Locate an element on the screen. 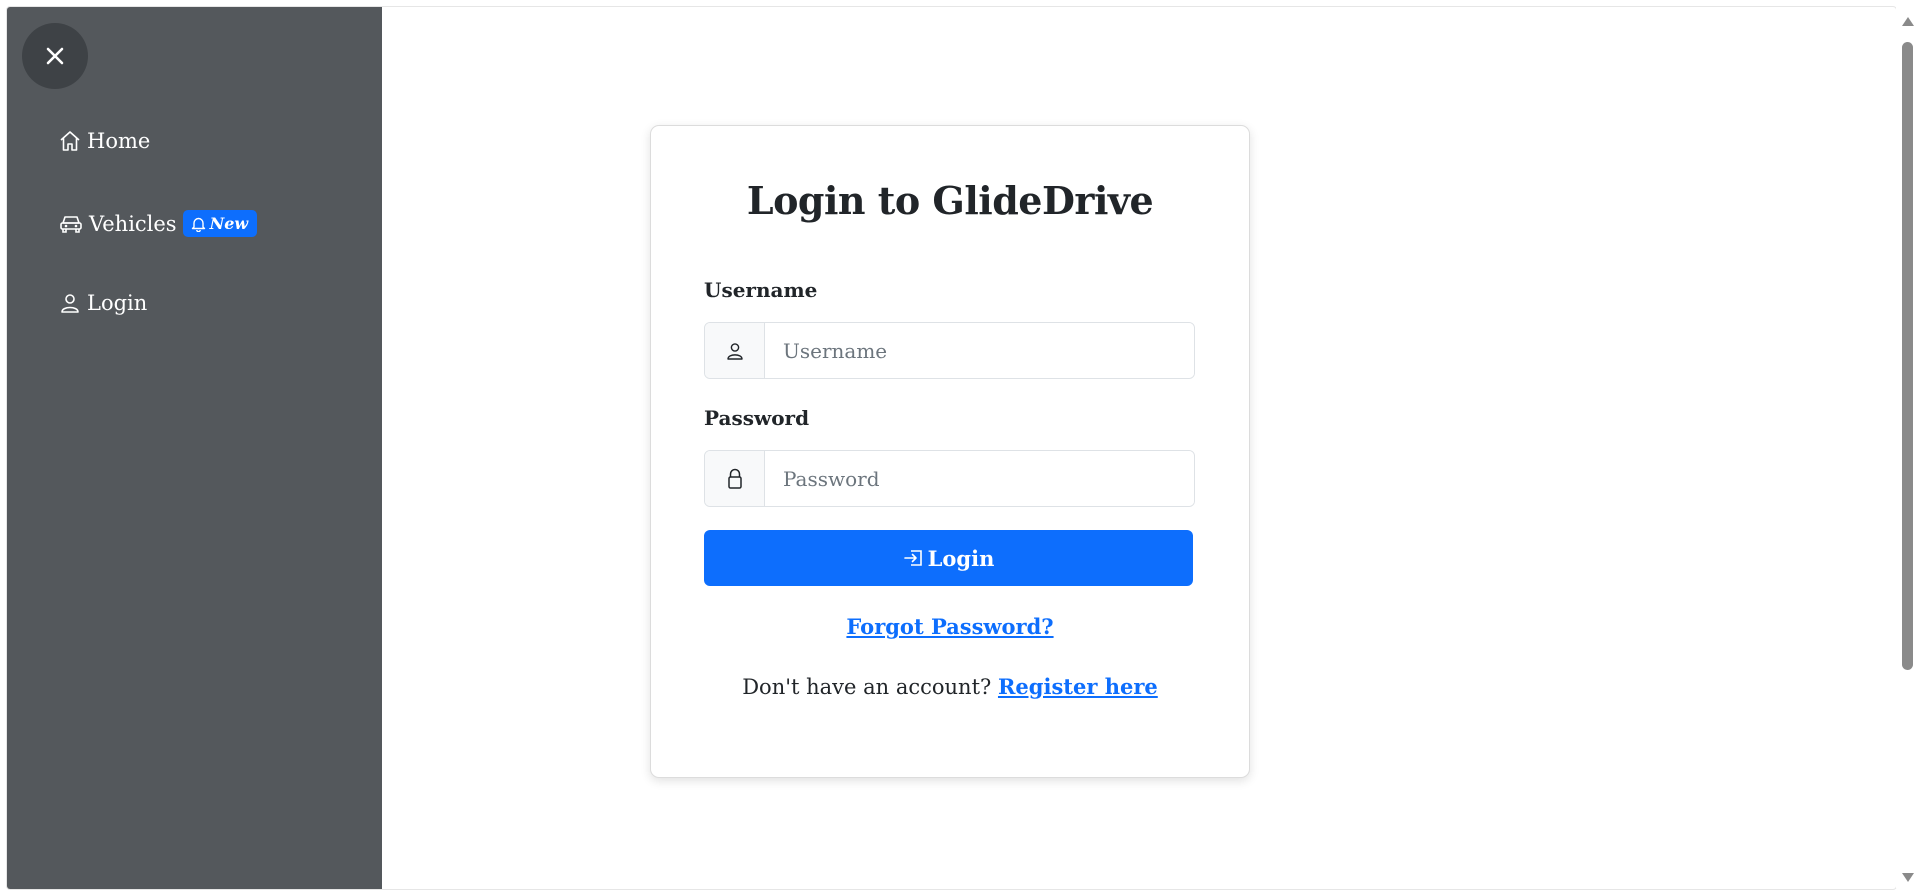 The height and width of the screenshot is (890, 1920). bell-icon is located at coordinates (198, 224).